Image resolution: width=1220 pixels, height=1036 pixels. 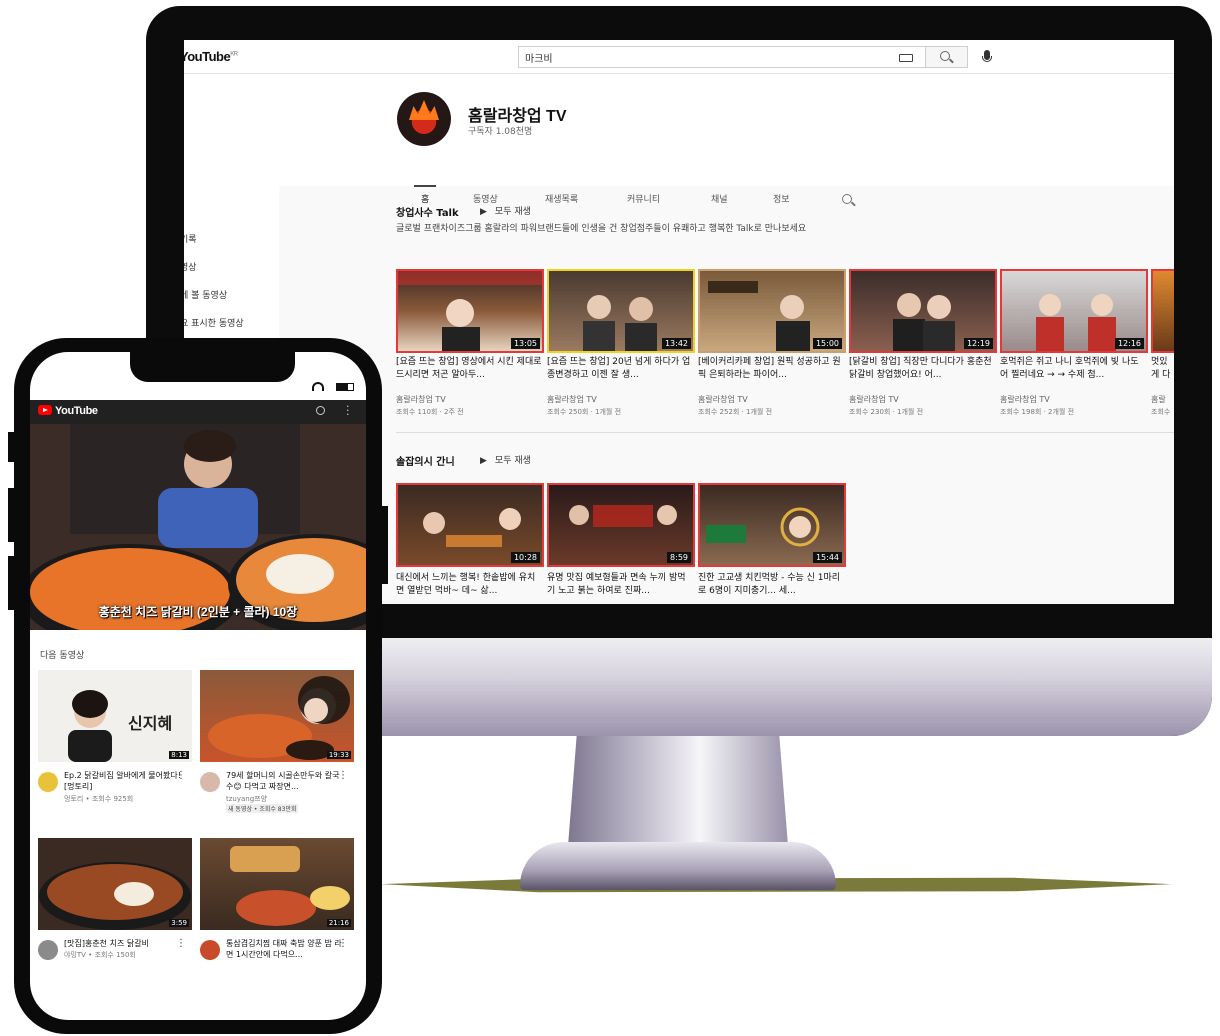 I want to click on search-button, so click(x=947, y=57).